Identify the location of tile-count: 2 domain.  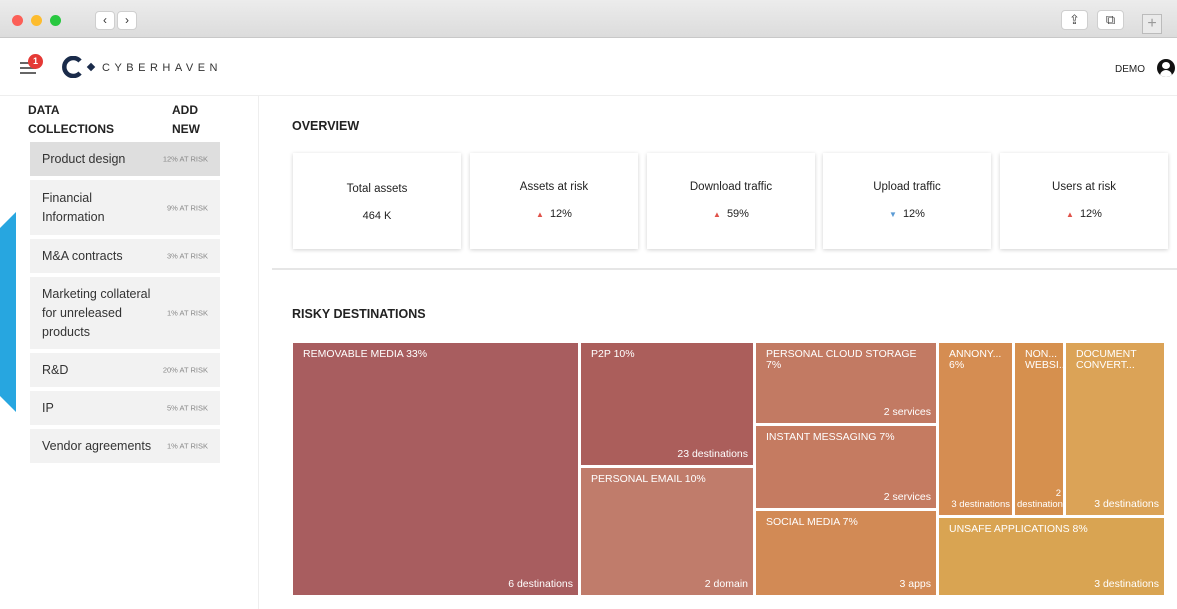
(726, 584).